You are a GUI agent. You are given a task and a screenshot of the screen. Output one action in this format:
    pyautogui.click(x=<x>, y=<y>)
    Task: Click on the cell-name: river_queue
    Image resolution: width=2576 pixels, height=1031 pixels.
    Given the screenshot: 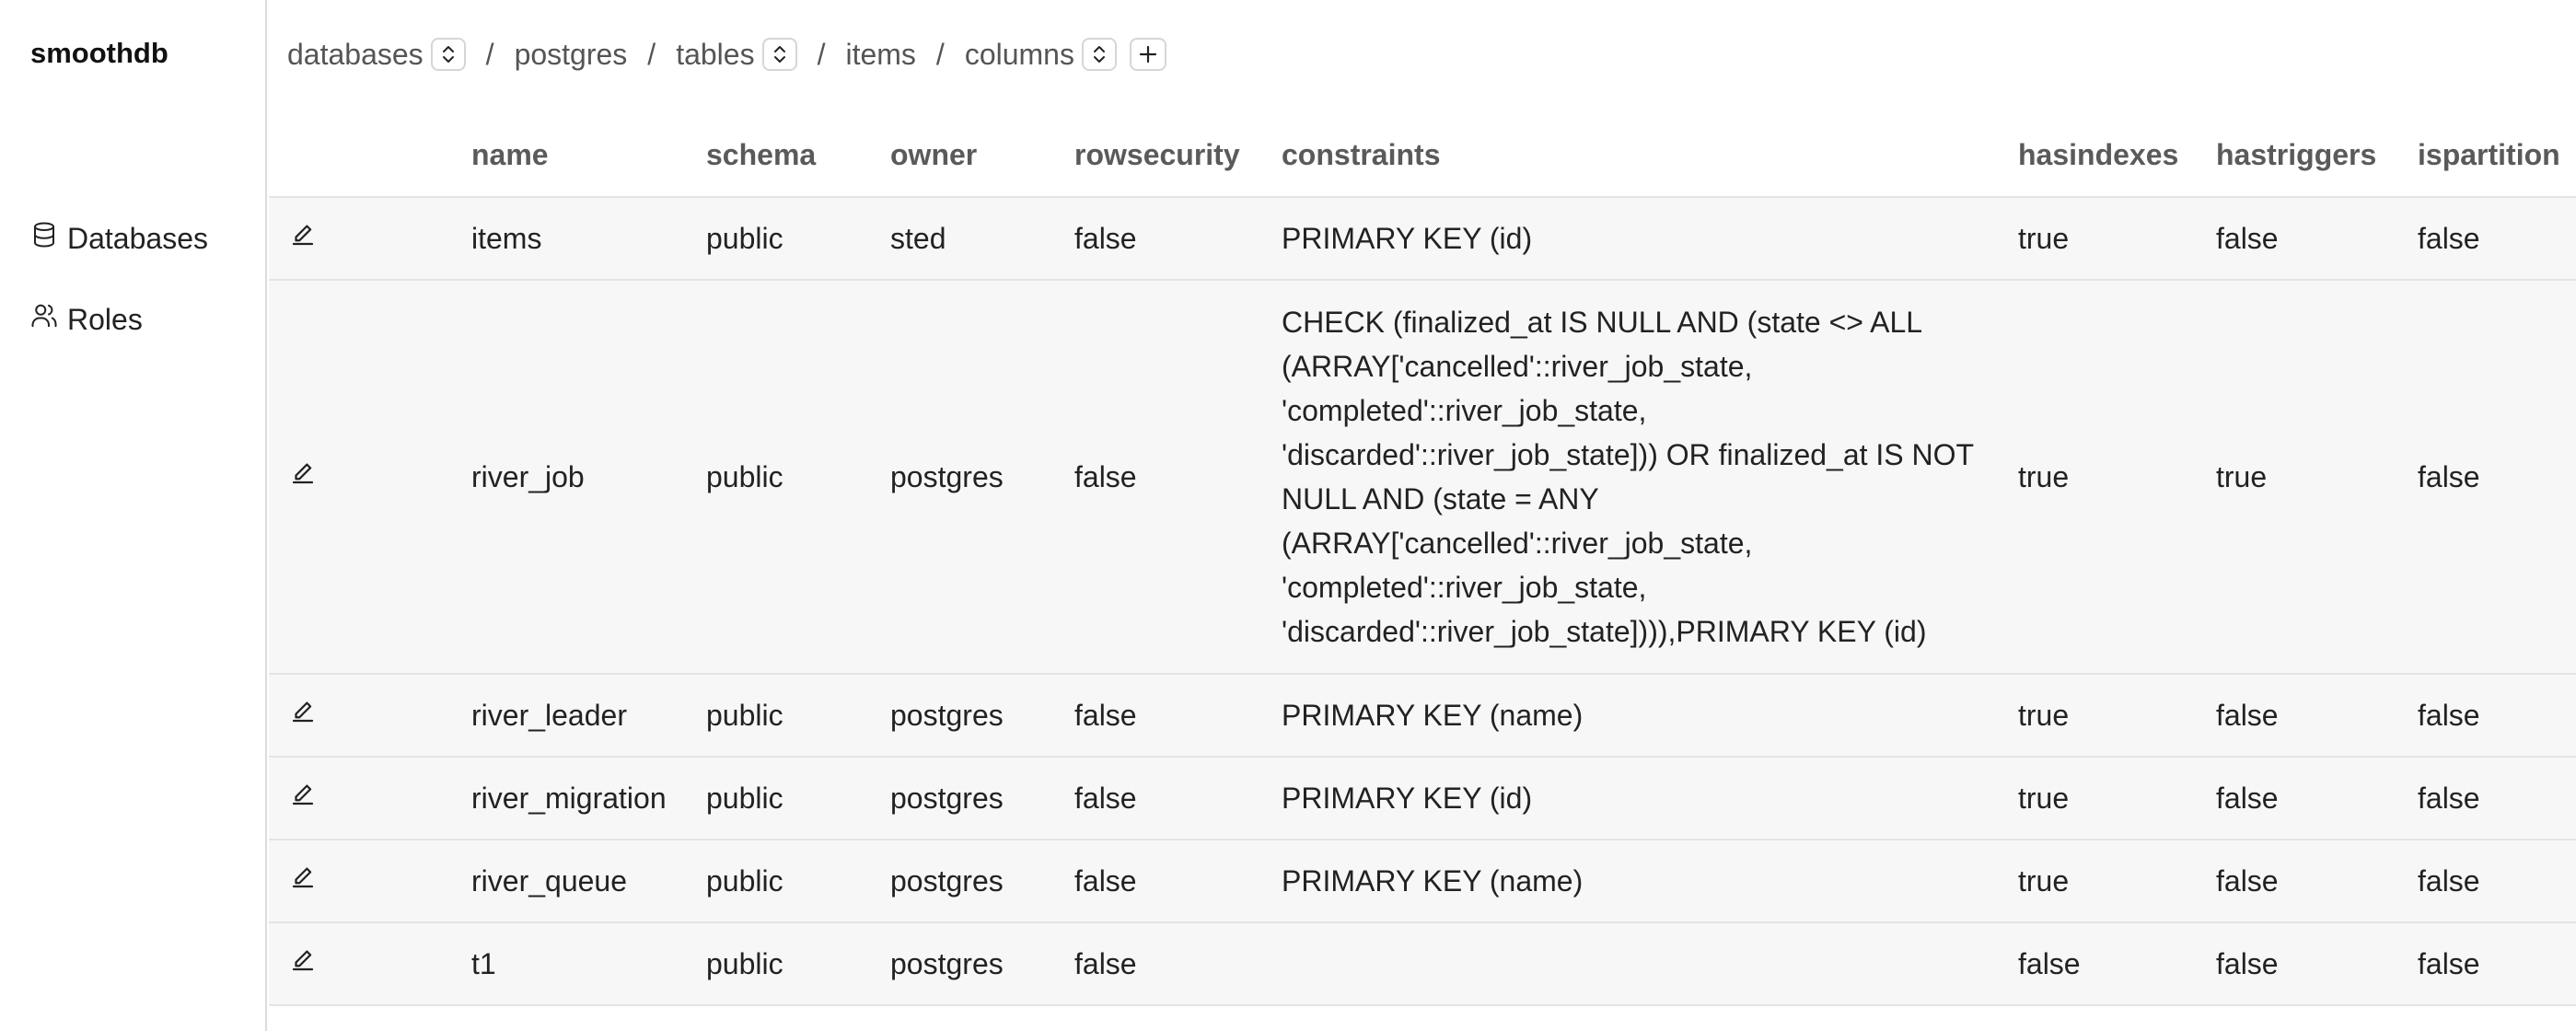 What is the action you would take?
    pyautogui.click(x=588, y=881)
    